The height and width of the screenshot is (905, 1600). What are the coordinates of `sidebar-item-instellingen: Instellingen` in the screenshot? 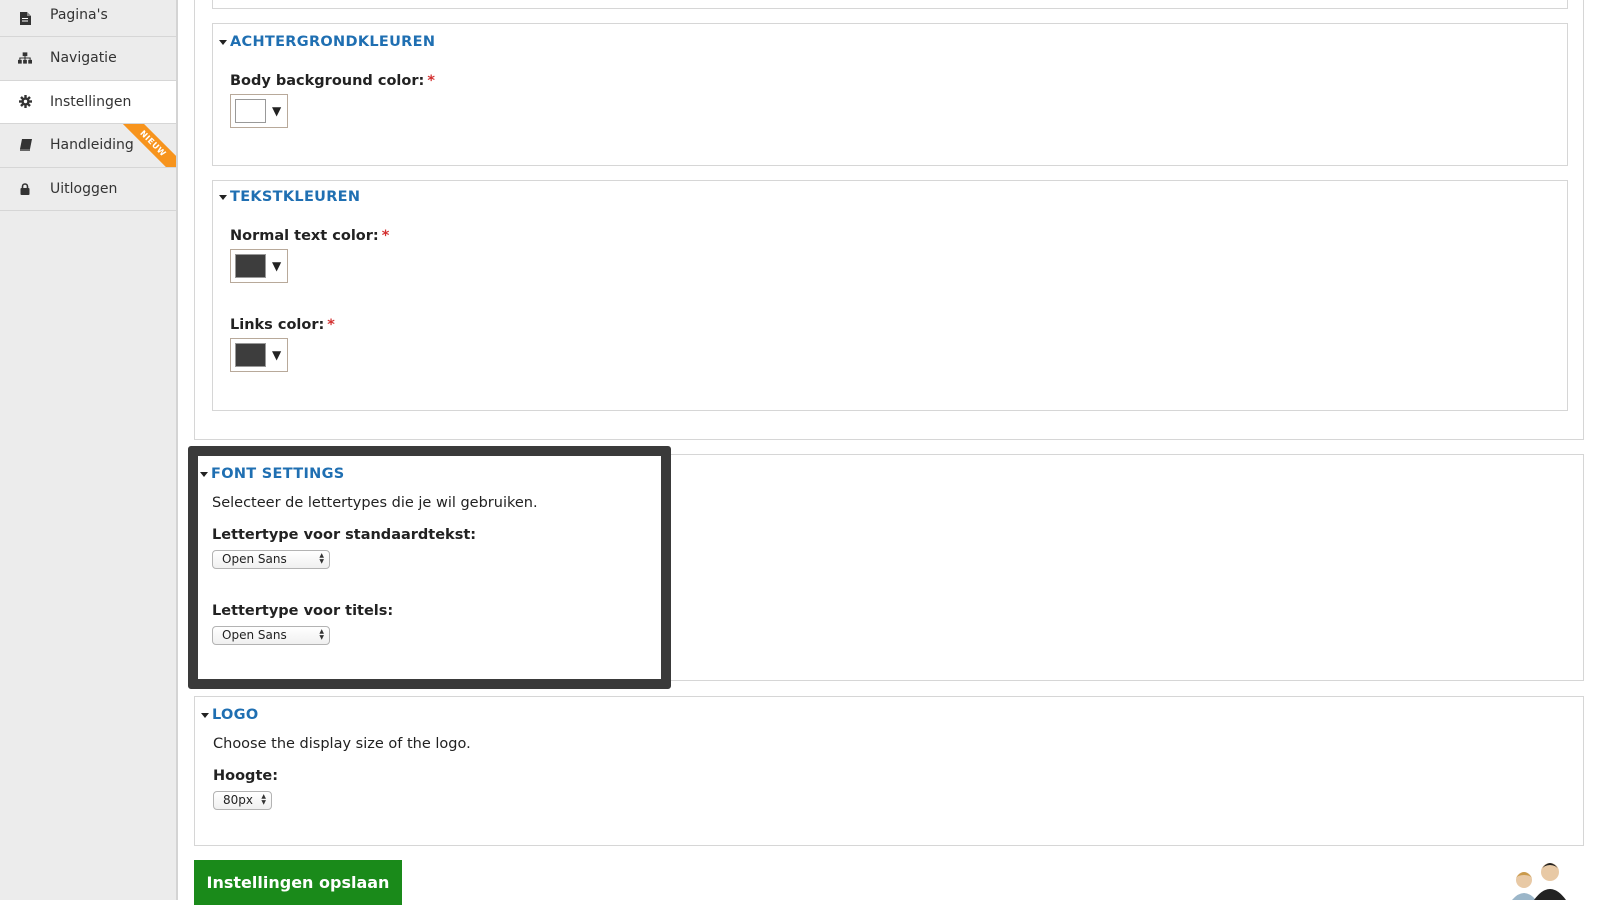 It's located at (88, 102).